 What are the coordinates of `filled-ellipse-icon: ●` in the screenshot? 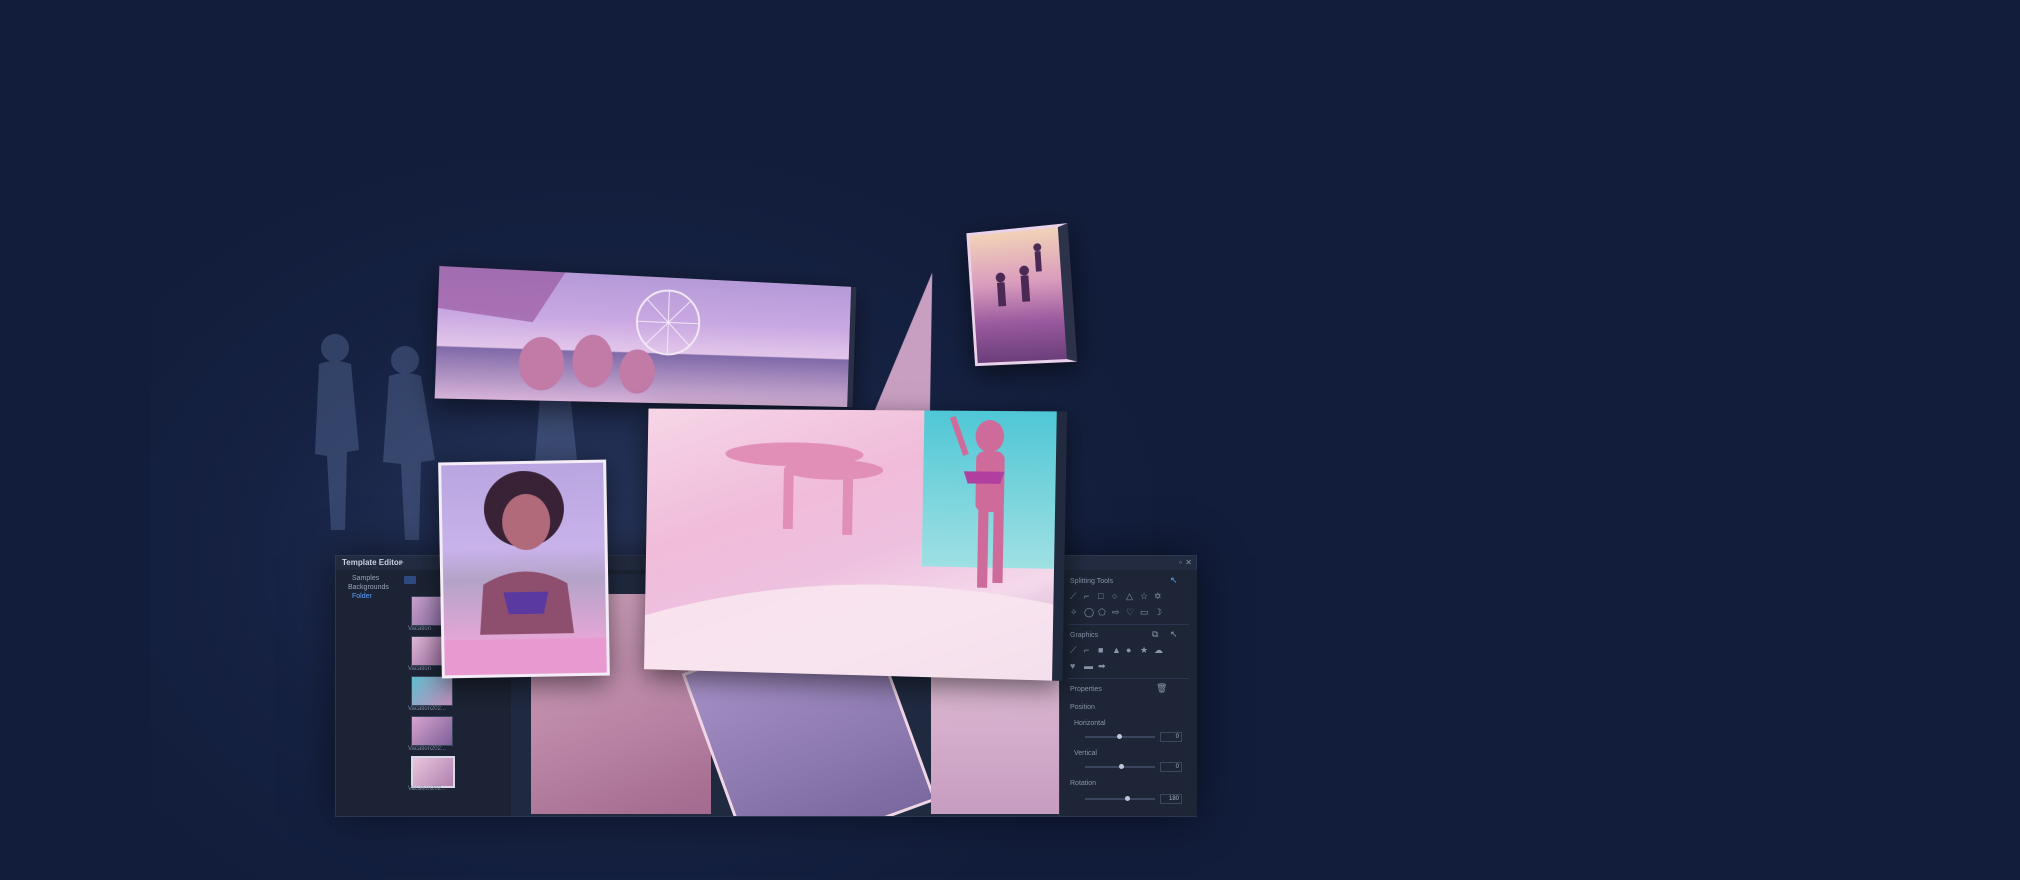 It's located at (1128, 650).